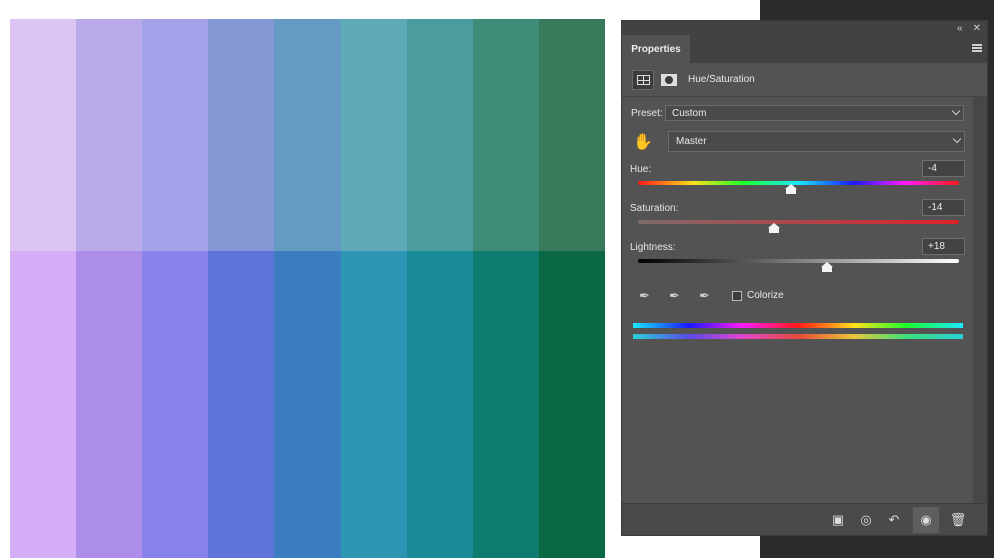 This screenshot has height=558, width=994. I want to click on checkbox-box, so click(737, 295).